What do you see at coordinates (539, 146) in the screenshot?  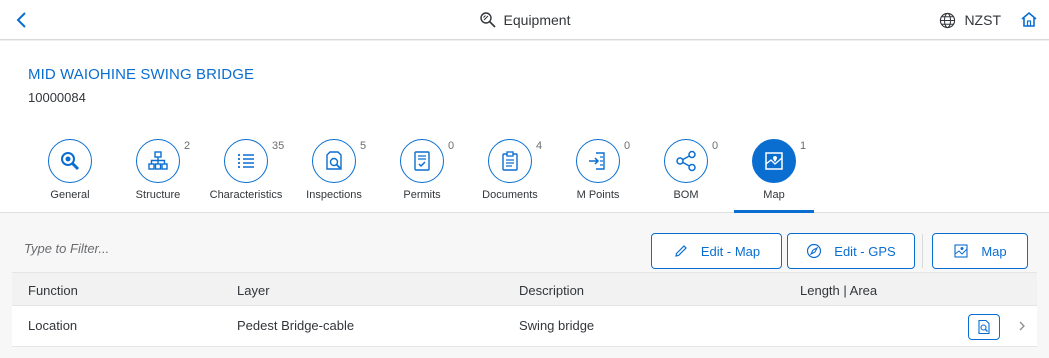 I see `tab-count: 4` at bounding box center [539, 146].